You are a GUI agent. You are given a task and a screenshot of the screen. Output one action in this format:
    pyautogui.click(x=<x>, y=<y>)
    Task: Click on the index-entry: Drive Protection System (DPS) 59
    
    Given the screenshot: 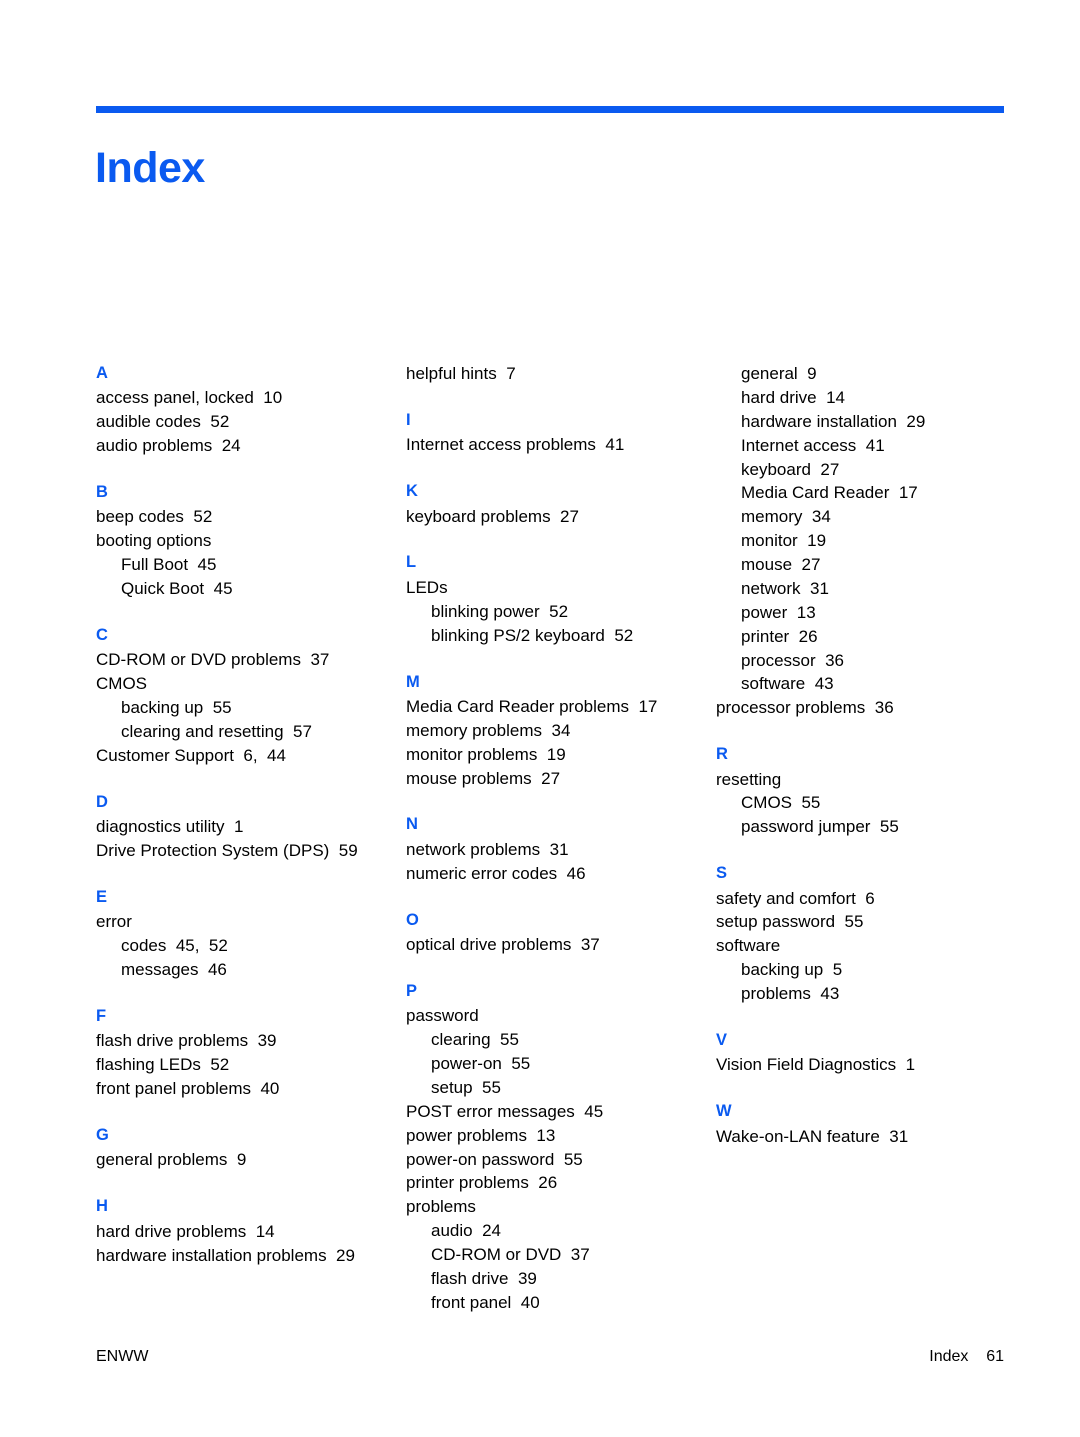 What is the action you would take?
    pyautogui.click(x=251, y=851)
    